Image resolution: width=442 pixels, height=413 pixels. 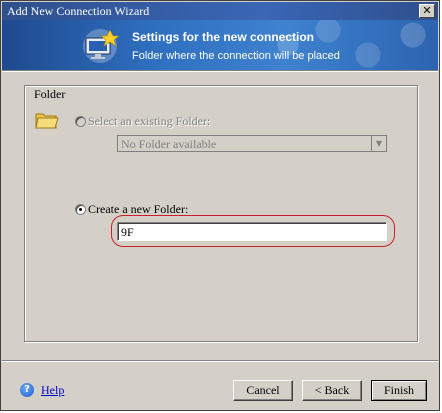 I want to click on folder-open-icon, so click(x=47, y=121).